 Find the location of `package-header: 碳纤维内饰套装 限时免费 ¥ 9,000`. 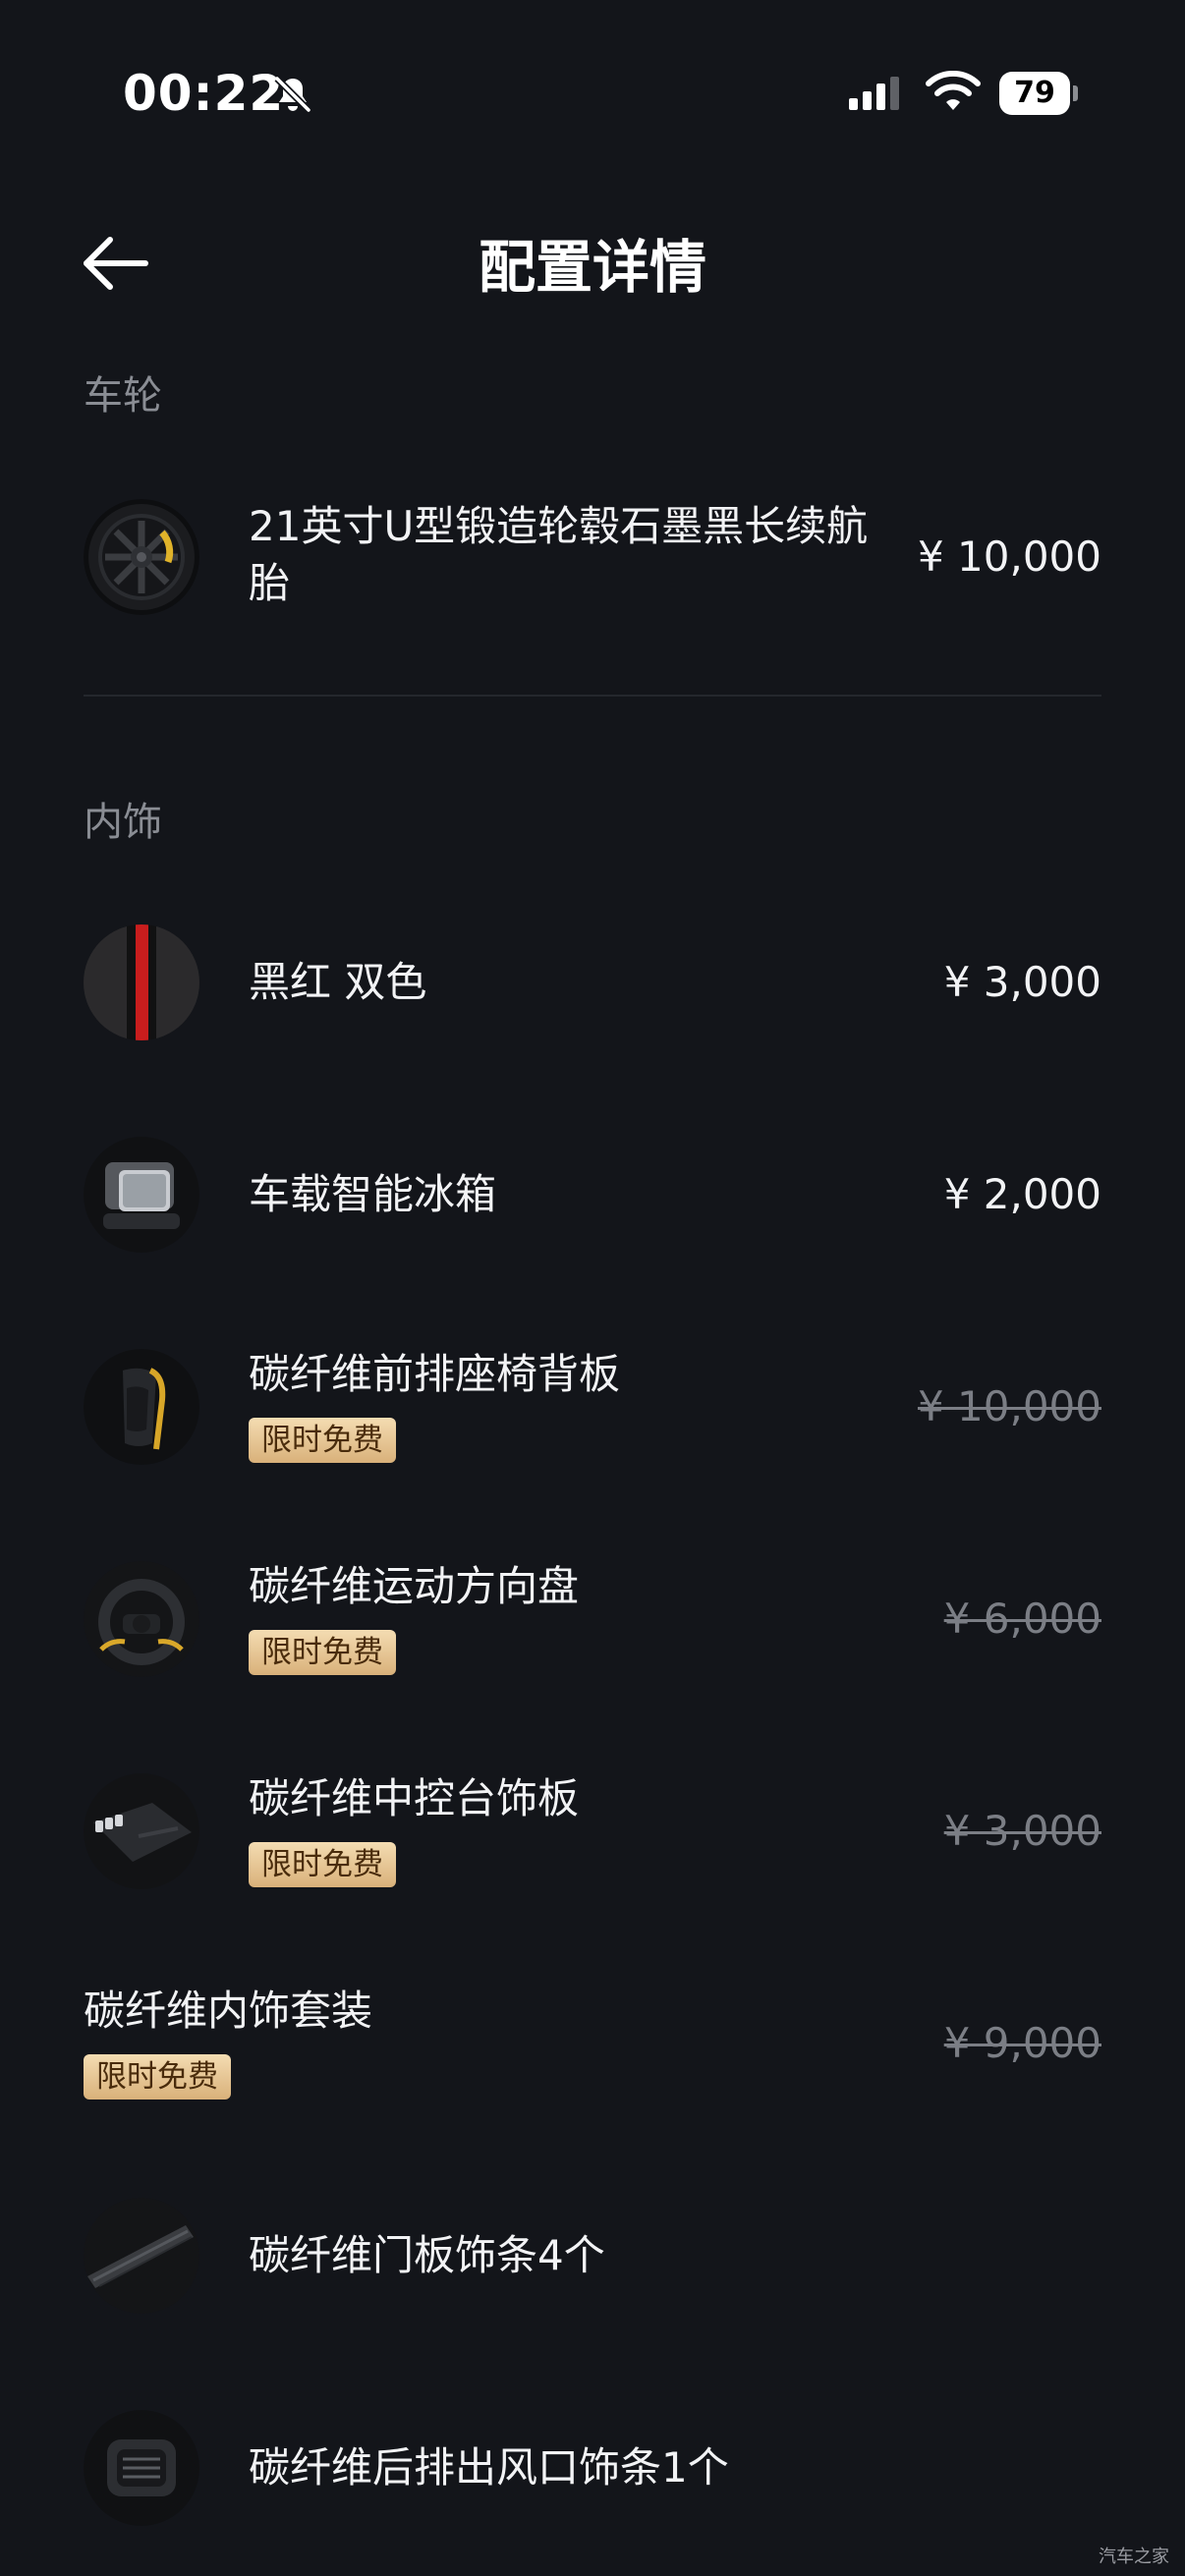

package-header: 碳纤维内饰套装 限时免费 ¥ 9,000 is located at coordinates (592, 2043).